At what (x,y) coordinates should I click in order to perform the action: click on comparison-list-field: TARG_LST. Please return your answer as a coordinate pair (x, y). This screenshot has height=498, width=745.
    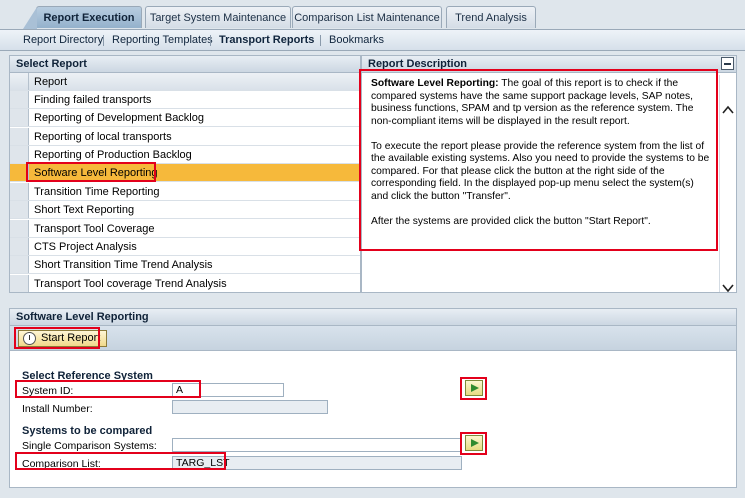
    Looking at the image, I should click on (317, 463).